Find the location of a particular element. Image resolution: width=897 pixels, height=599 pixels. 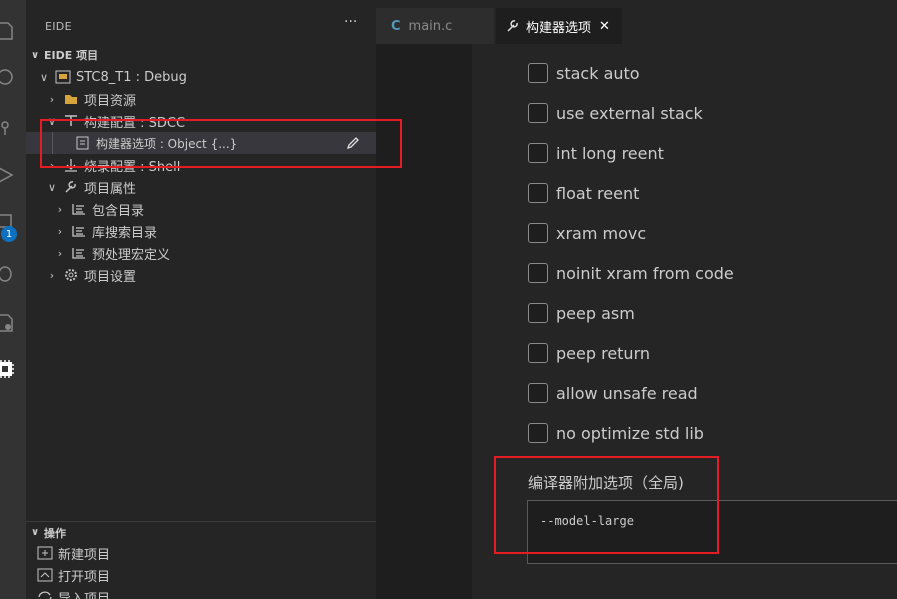

tree-item-include-dirs: › 包含目录 is located at coordinates (201, 209).